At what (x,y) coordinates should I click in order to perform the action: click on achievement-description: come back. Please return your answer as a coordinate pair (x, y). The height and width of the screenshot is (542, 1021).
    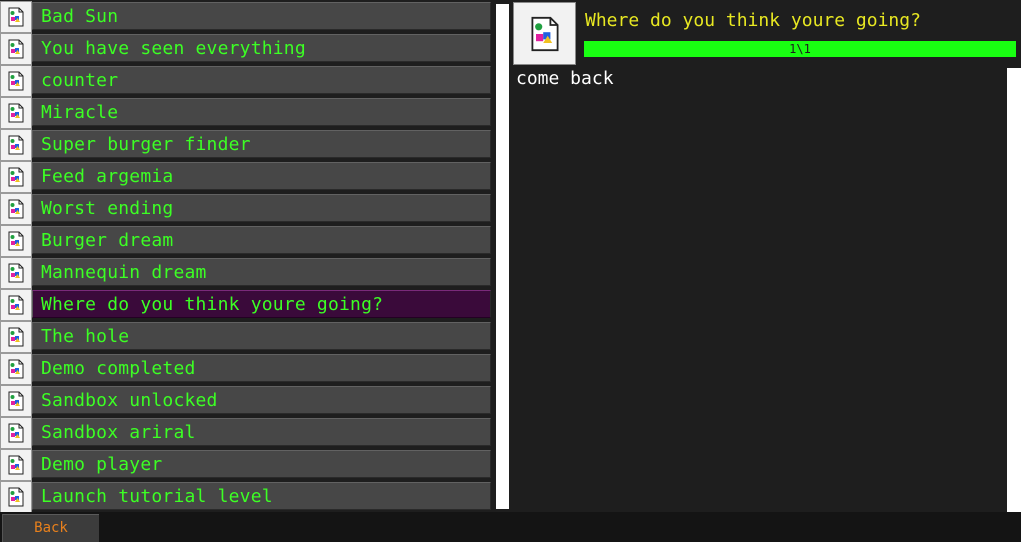
    Looking at the image, I should click on (565, 78).